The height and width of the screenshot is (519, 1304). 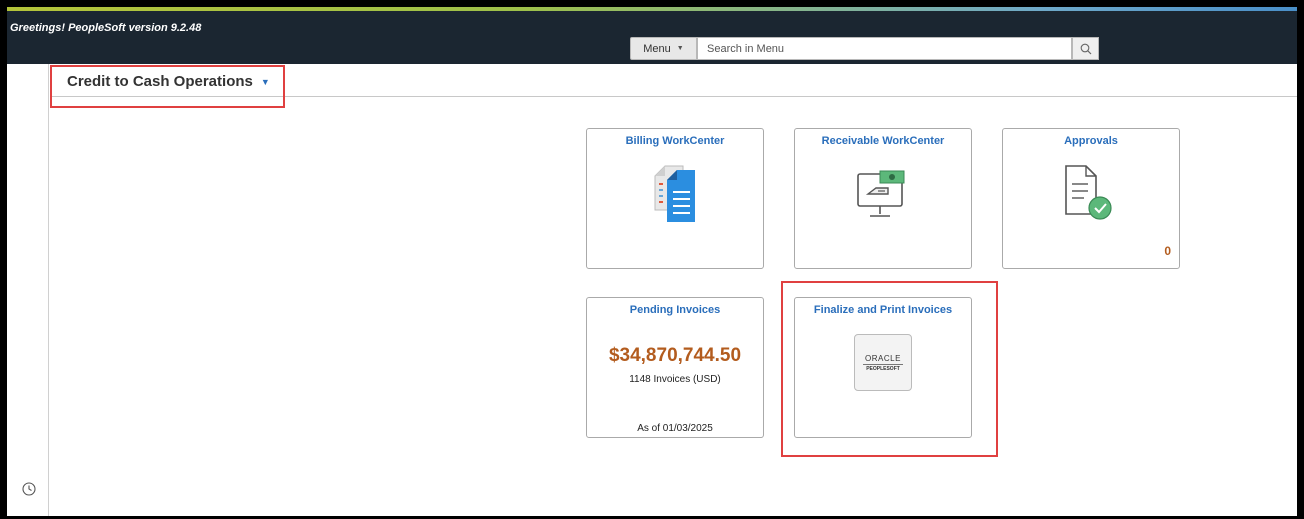 I want to click on greeting-text: Greetings! PeopleSoft version 9.2.48, so click(x=106, y=28).